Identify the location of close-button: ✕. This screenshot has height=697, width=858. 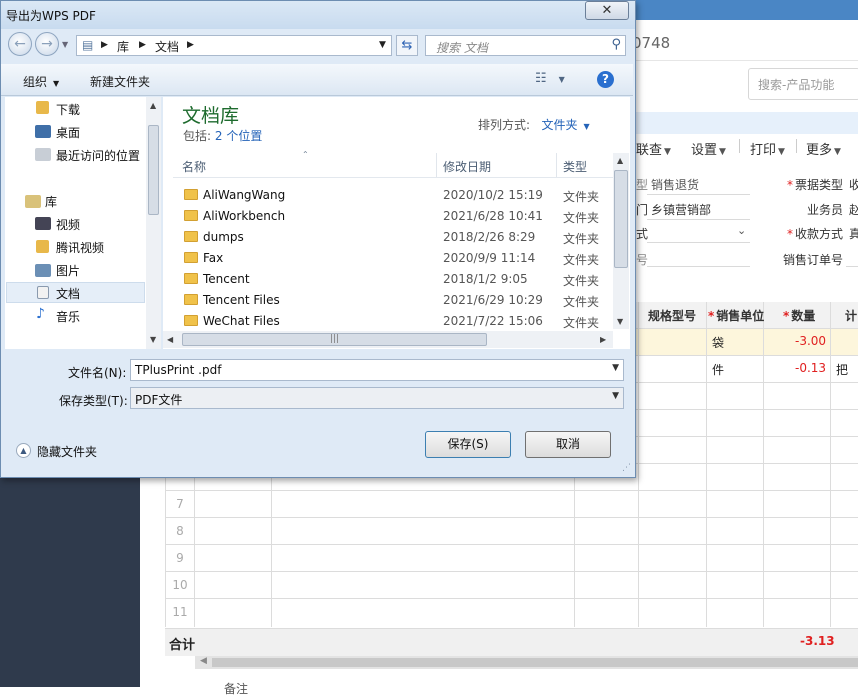
(607, 10).